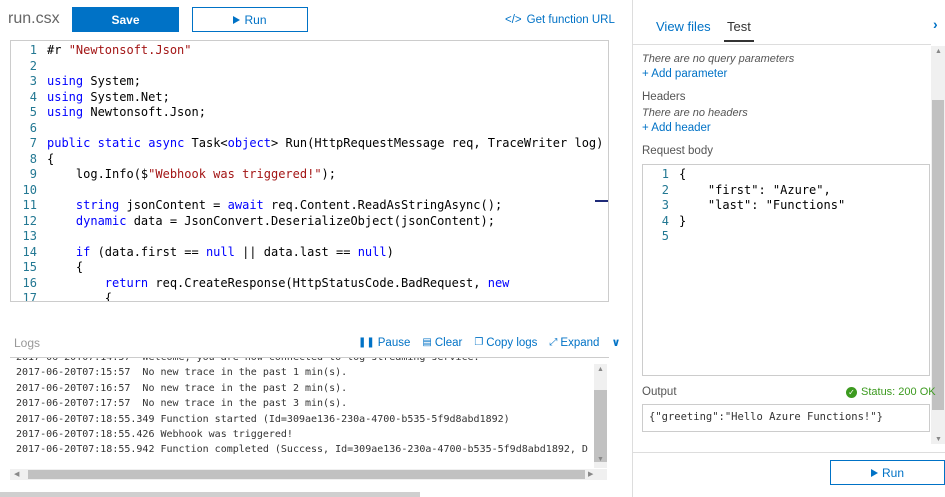  Describe the element at coordinates (938, 255) in the screenshot. I see `right-panel-scroll-thumb` at that location.